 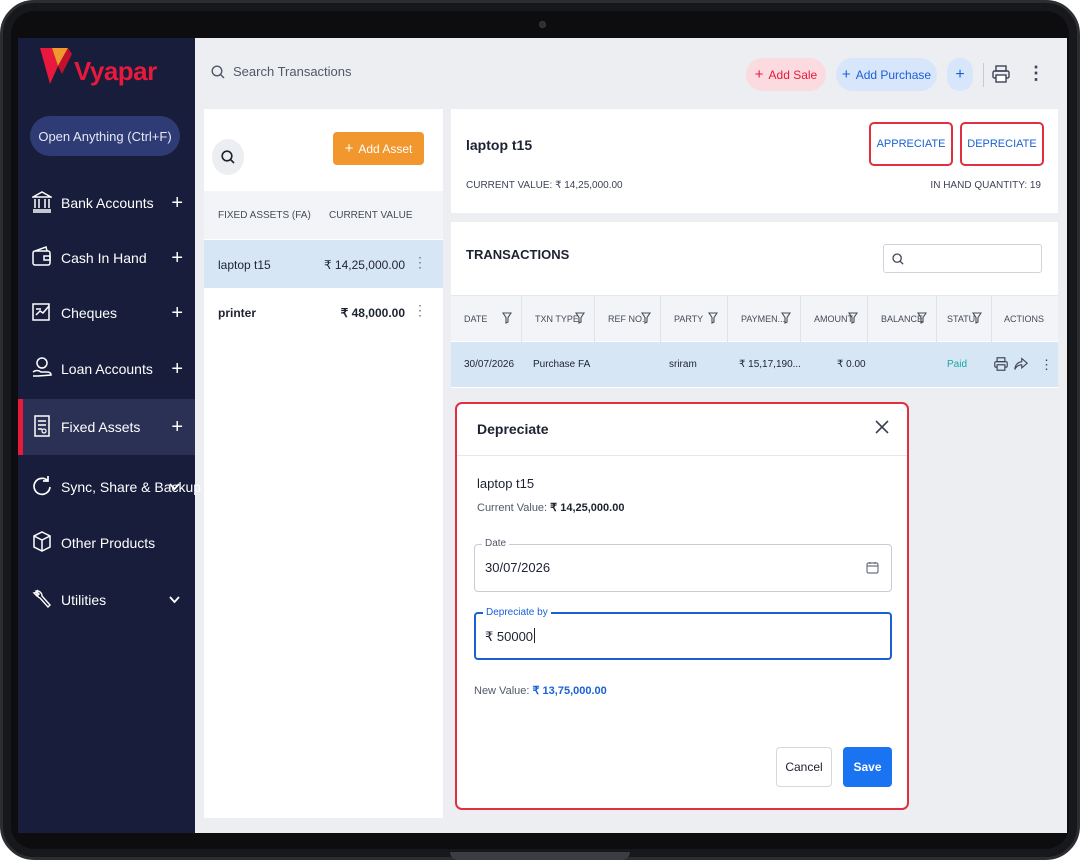 I want to click on loan-icon, so click(x=42, y=367).